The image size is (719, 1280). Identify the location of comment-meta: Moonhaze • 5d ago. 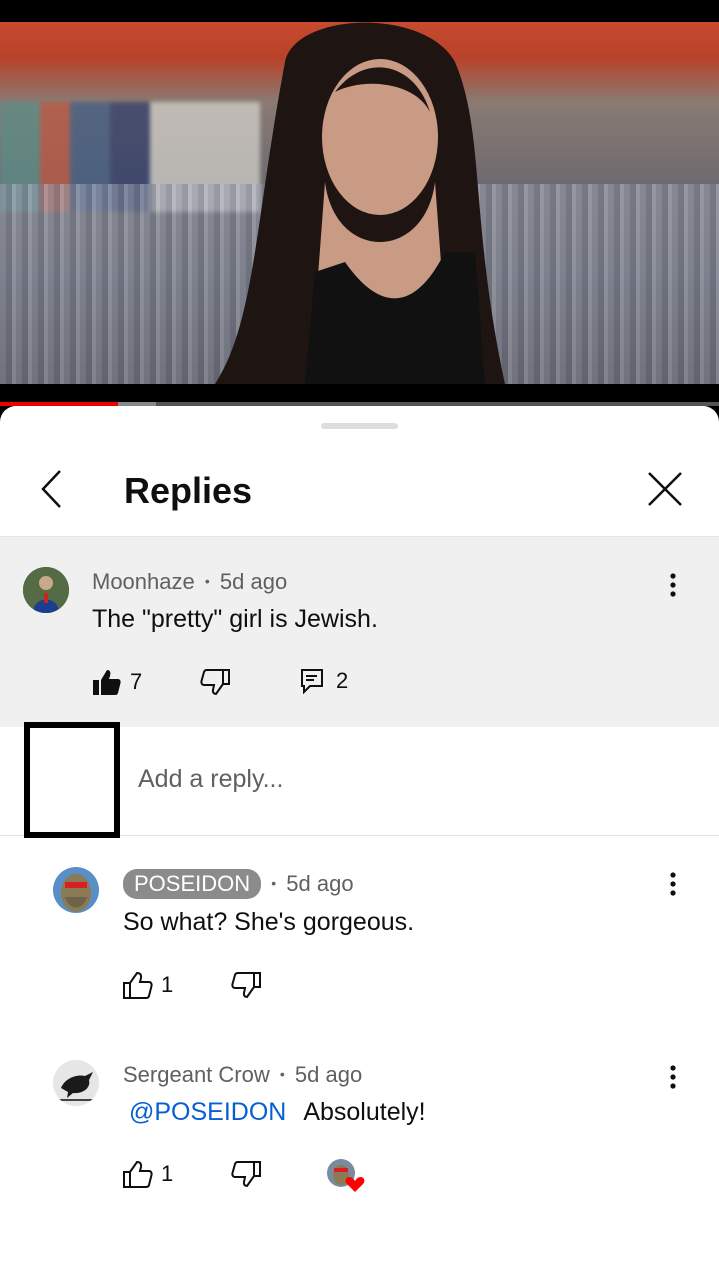
(189, 582).